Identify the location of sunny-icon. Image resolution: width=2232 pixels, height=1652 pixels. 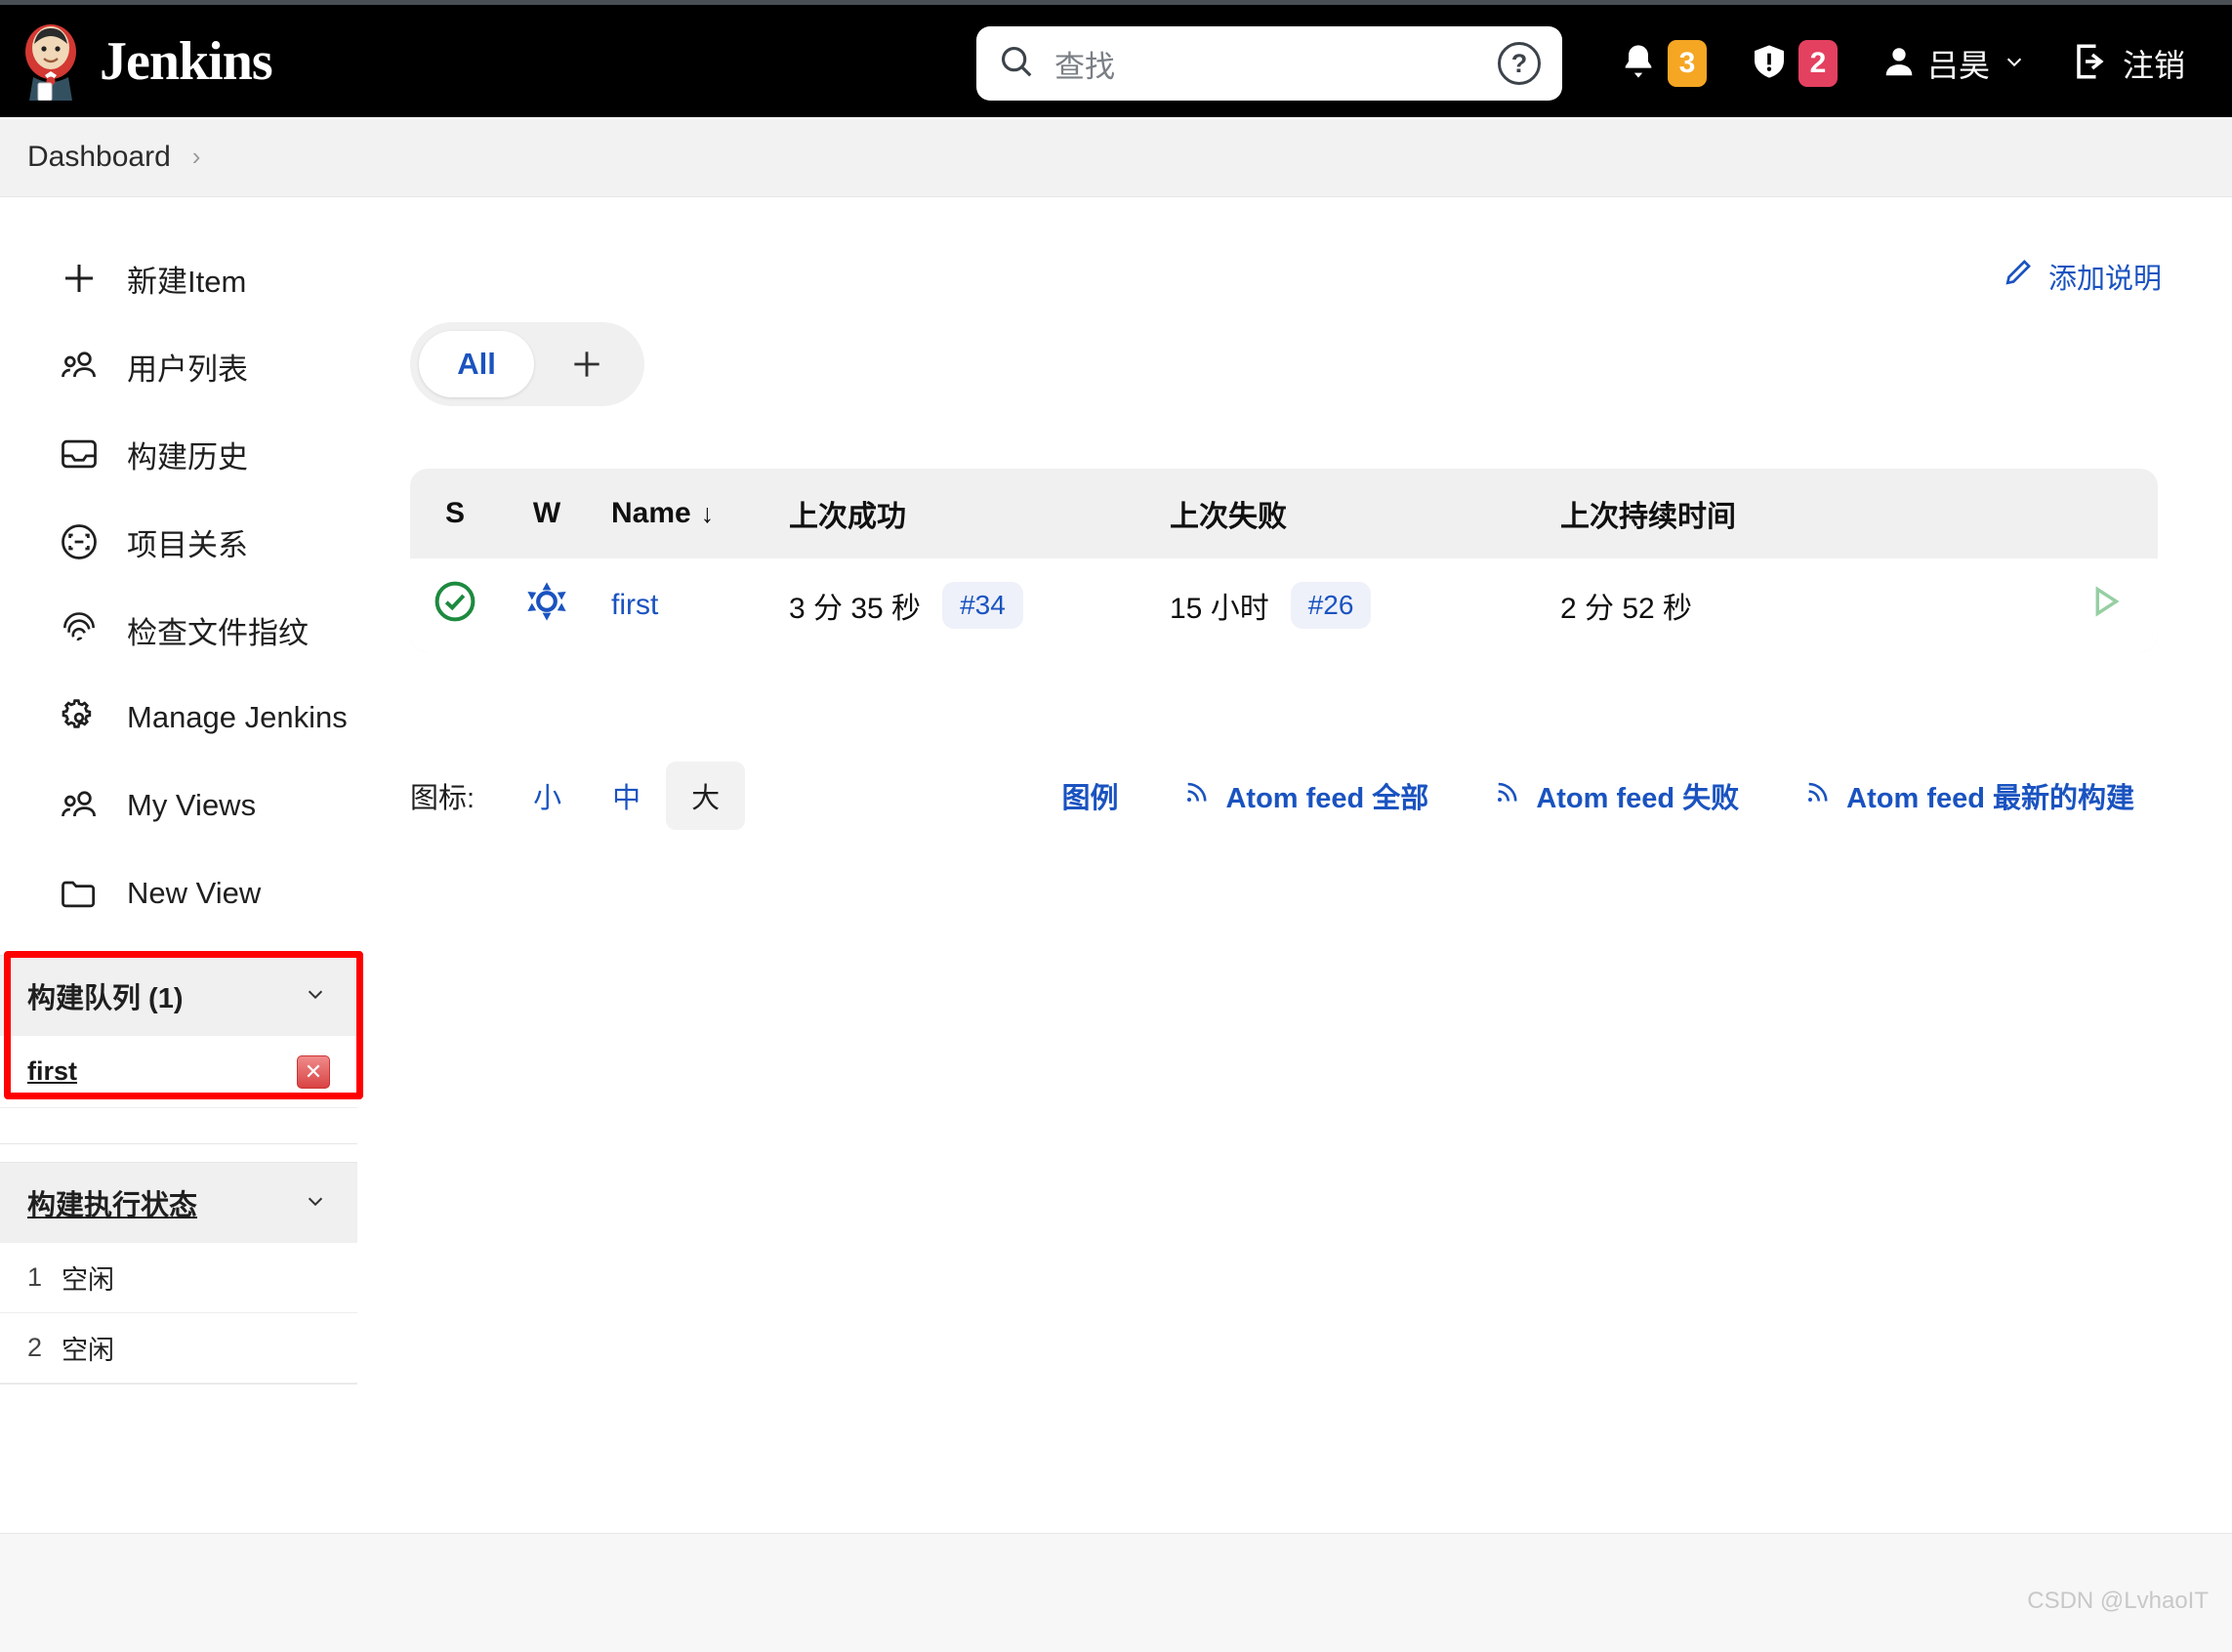
(546, 605).